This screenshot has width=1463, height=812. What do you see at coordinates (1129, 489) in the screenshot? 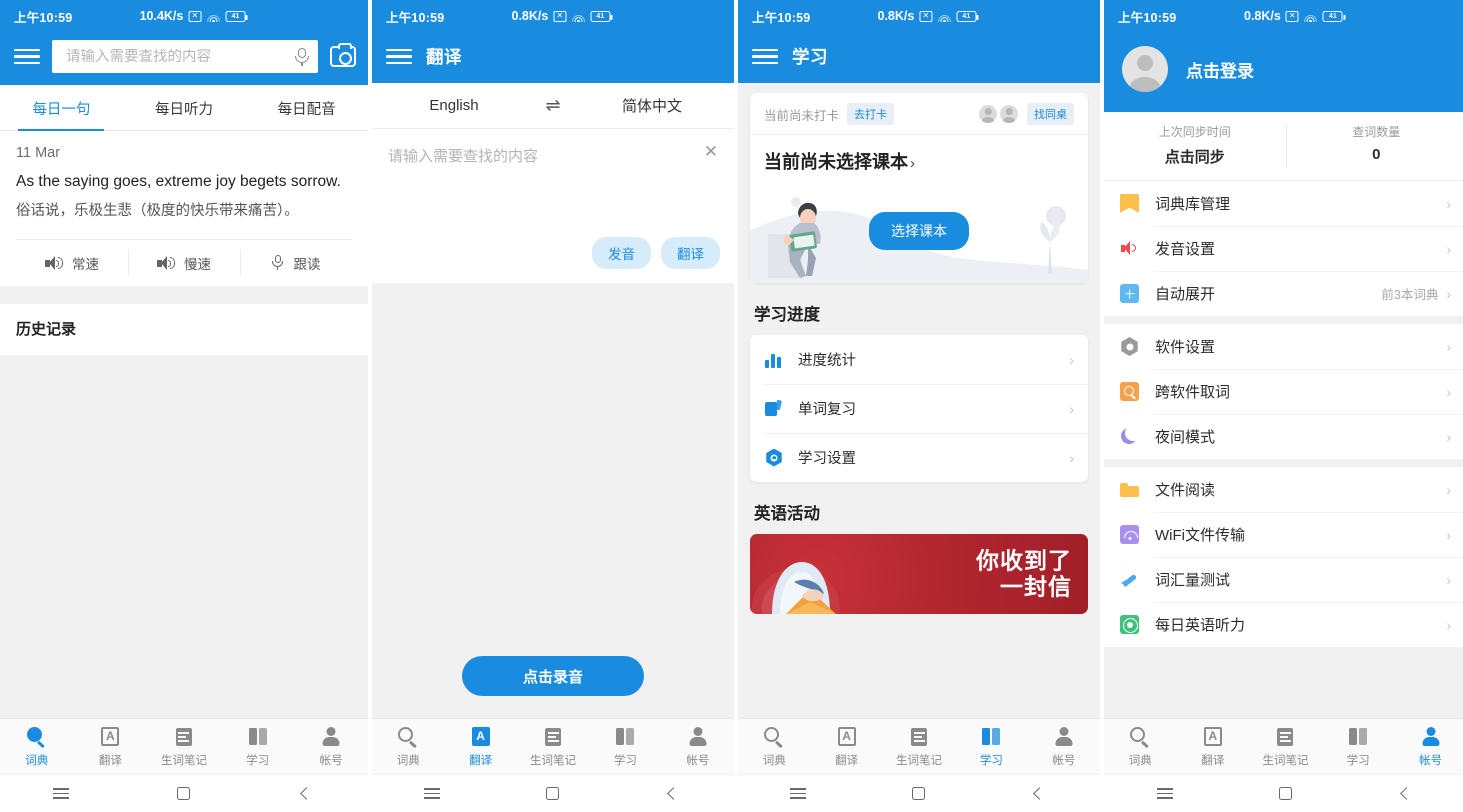
I see `folder-icon` at bounding box center [1129, 489].